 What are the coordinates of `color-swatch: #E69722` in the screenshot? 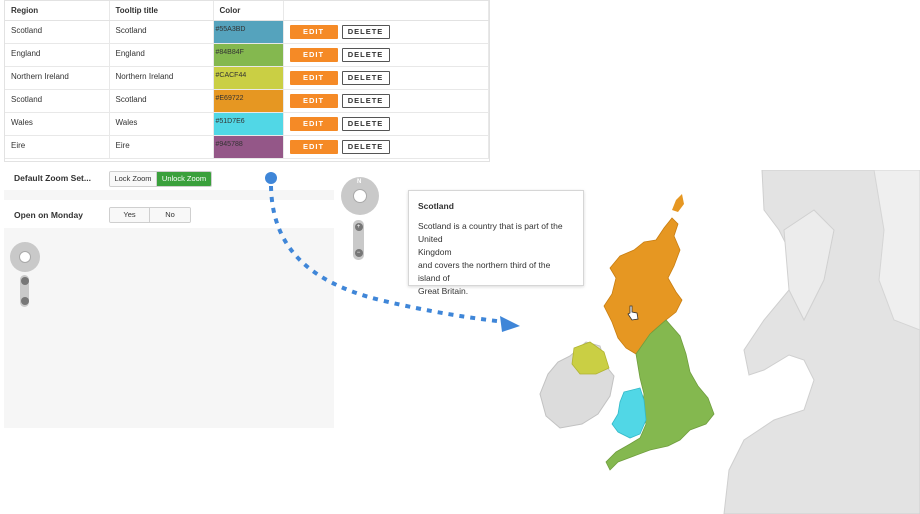 It's located at (248, 101).